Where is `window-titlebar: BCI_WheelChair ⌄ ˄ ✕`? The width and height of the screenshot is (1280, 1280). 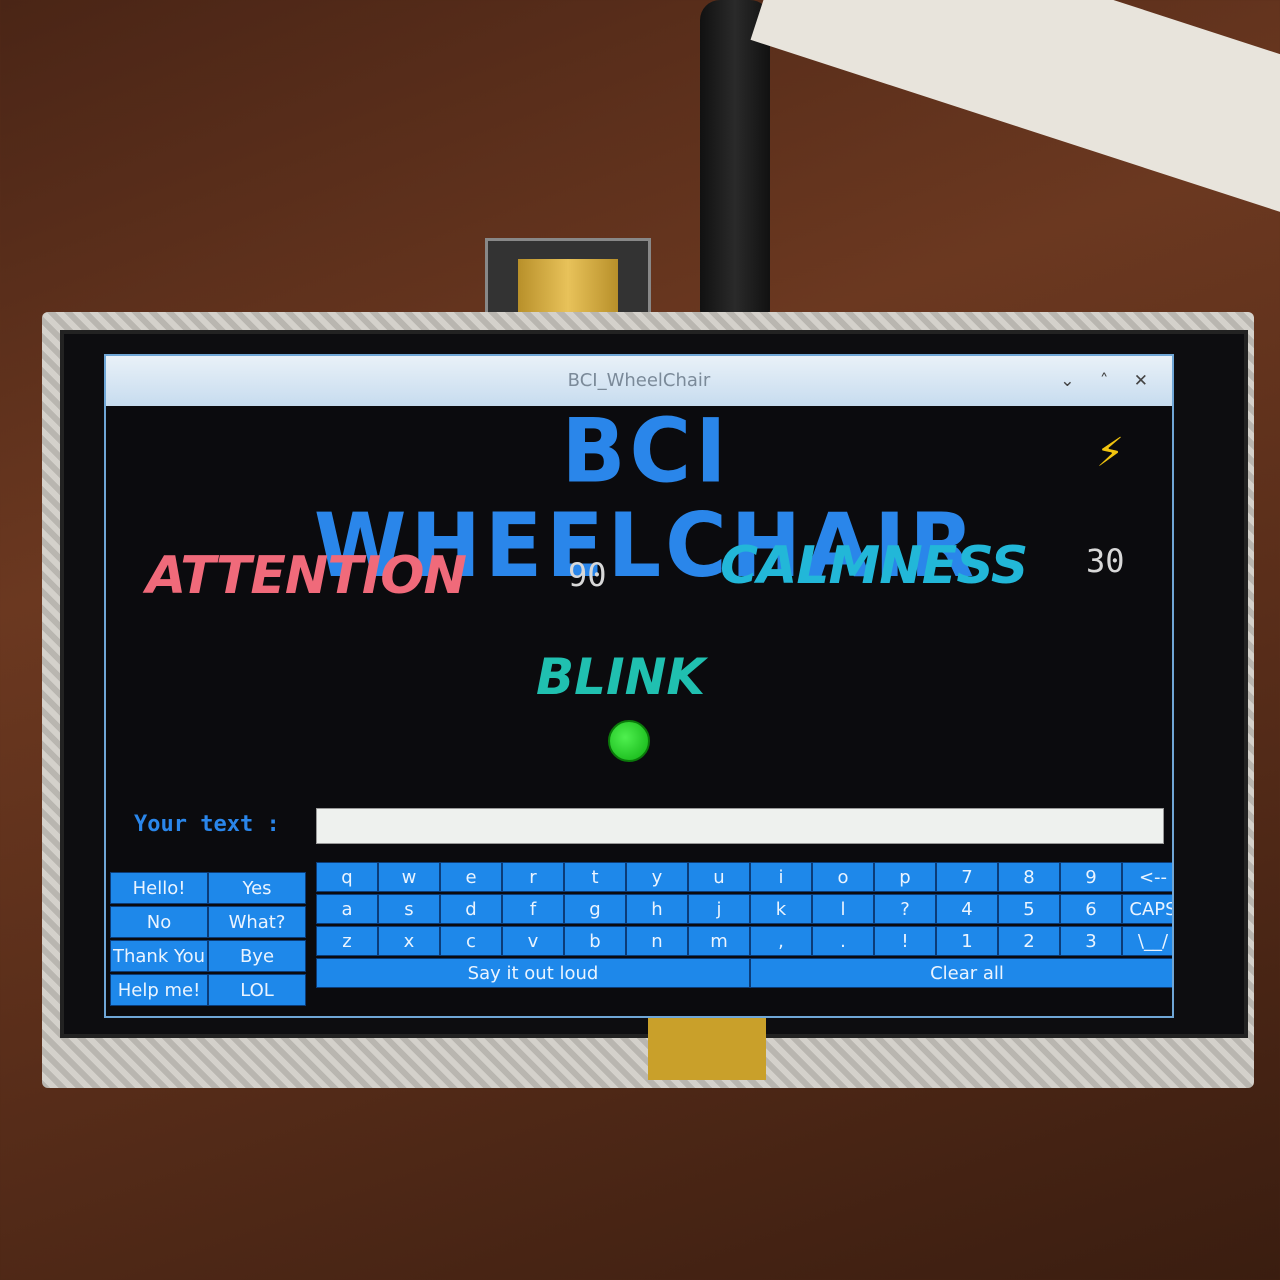
window-titlebar: BCI_WheelChair ⌄ ˄ ✕ is located at coordinates (639, 381).